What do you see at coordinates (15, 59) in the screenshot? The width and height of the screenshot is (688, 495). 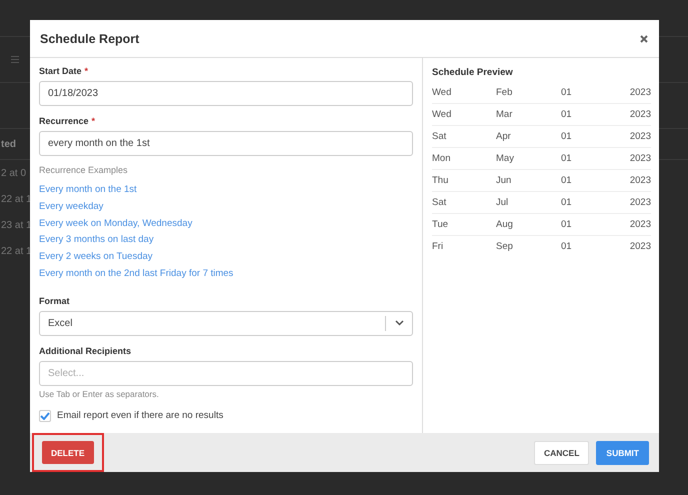 I see `menu-icon` at bounding box center [15, 59].